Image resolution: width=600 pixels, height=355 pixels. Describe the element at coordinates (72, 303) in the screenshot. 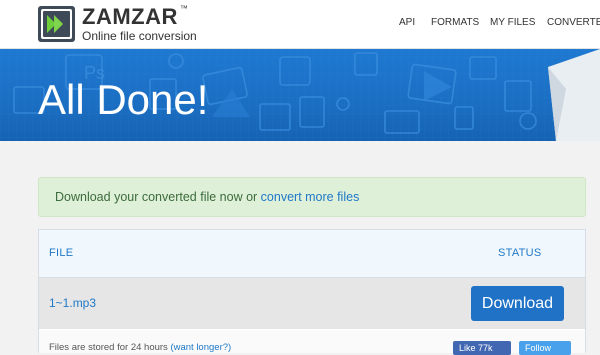

I see `converted-file-name: 1~1.mp3` at that location.